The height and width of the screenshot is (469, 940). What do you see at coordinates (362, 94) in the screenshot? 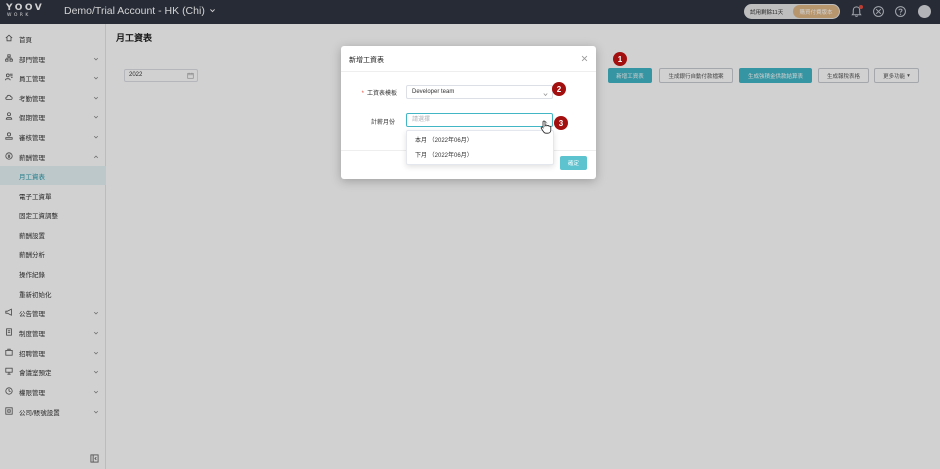
I see `required-mark: *` at bounding box center [362, 94].